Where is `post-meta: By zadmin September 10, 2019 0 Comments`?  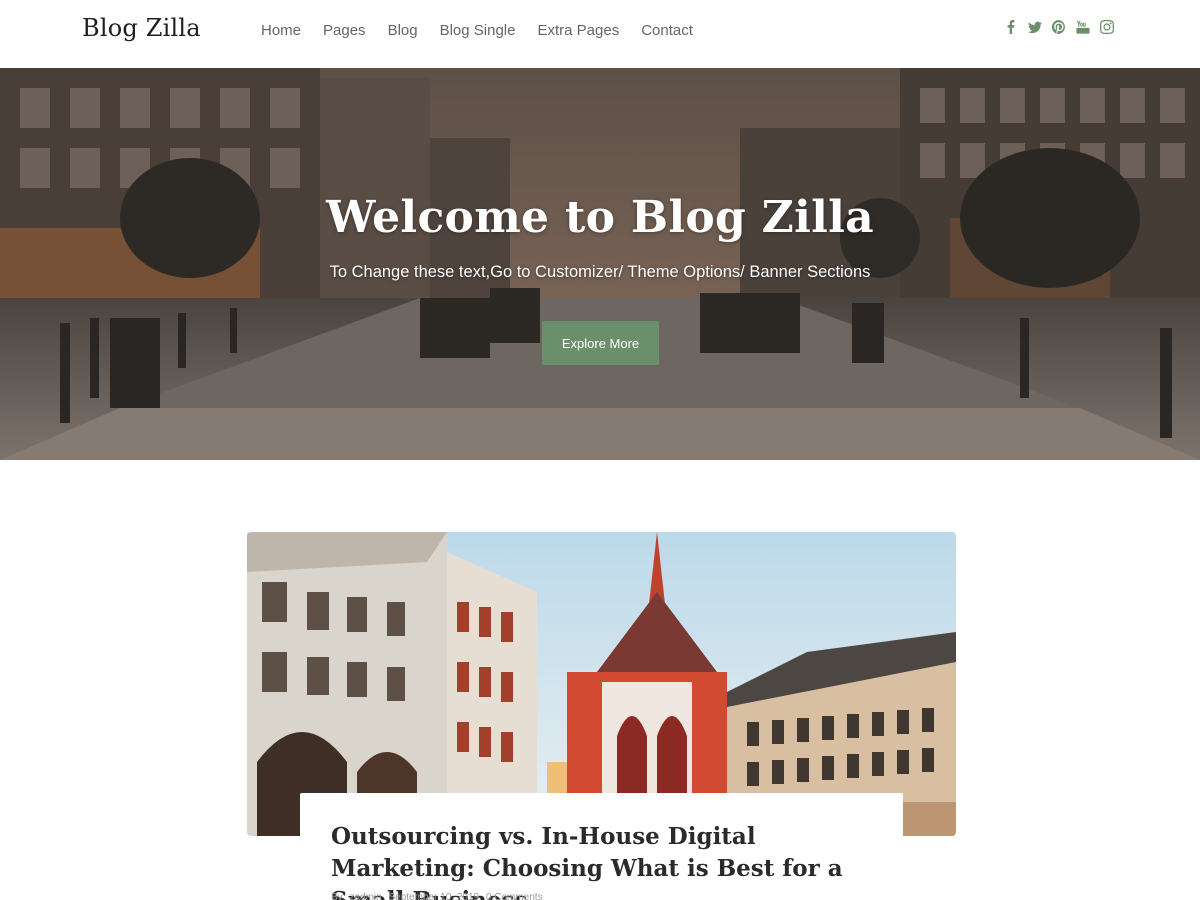
post-meta: By zadmin September 10, 2019 0 Comments is located at coordinates (439, 896).